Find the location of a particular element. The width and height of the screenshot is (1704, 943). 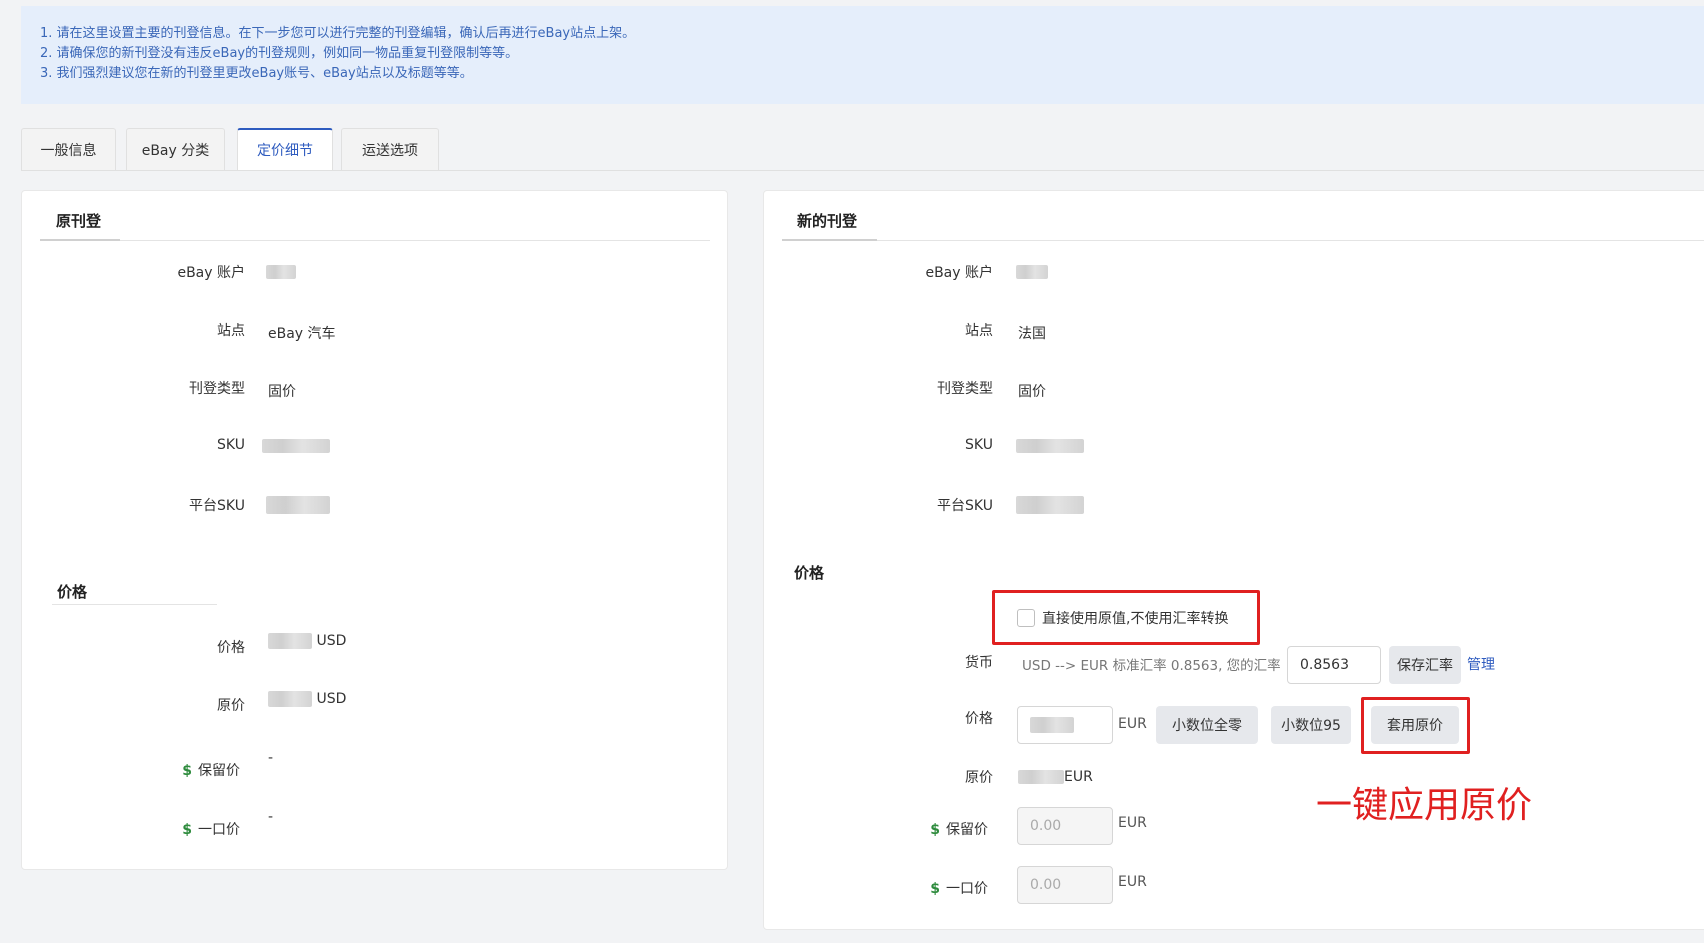

original-orig-price-currency: USD is located at coordinates (331, 699).